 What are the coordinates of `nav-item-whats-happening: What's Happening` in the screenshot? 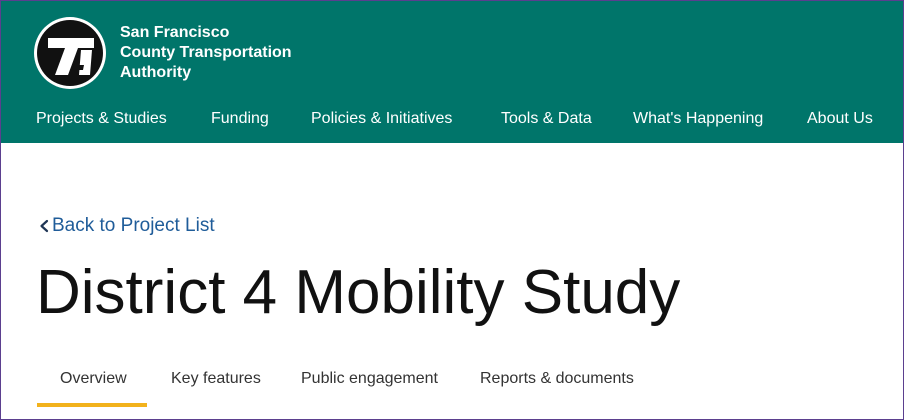 It's located at (698, 119).